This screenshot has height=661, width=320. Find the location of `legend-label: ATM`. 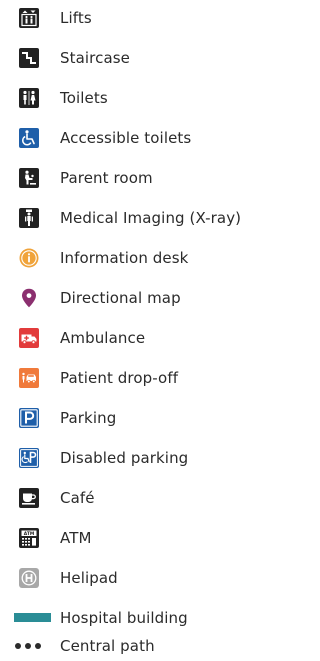

legend-label: ATM is located at coordinates (76, 538).